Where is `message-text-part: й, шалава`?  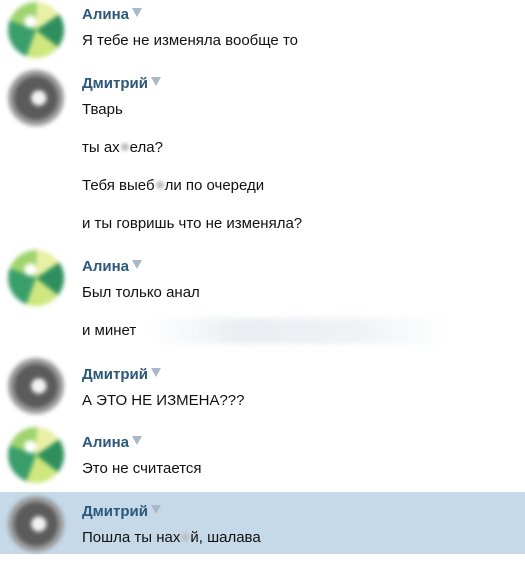
message-text-part: й, шалава is located at coordinates (225, 537).